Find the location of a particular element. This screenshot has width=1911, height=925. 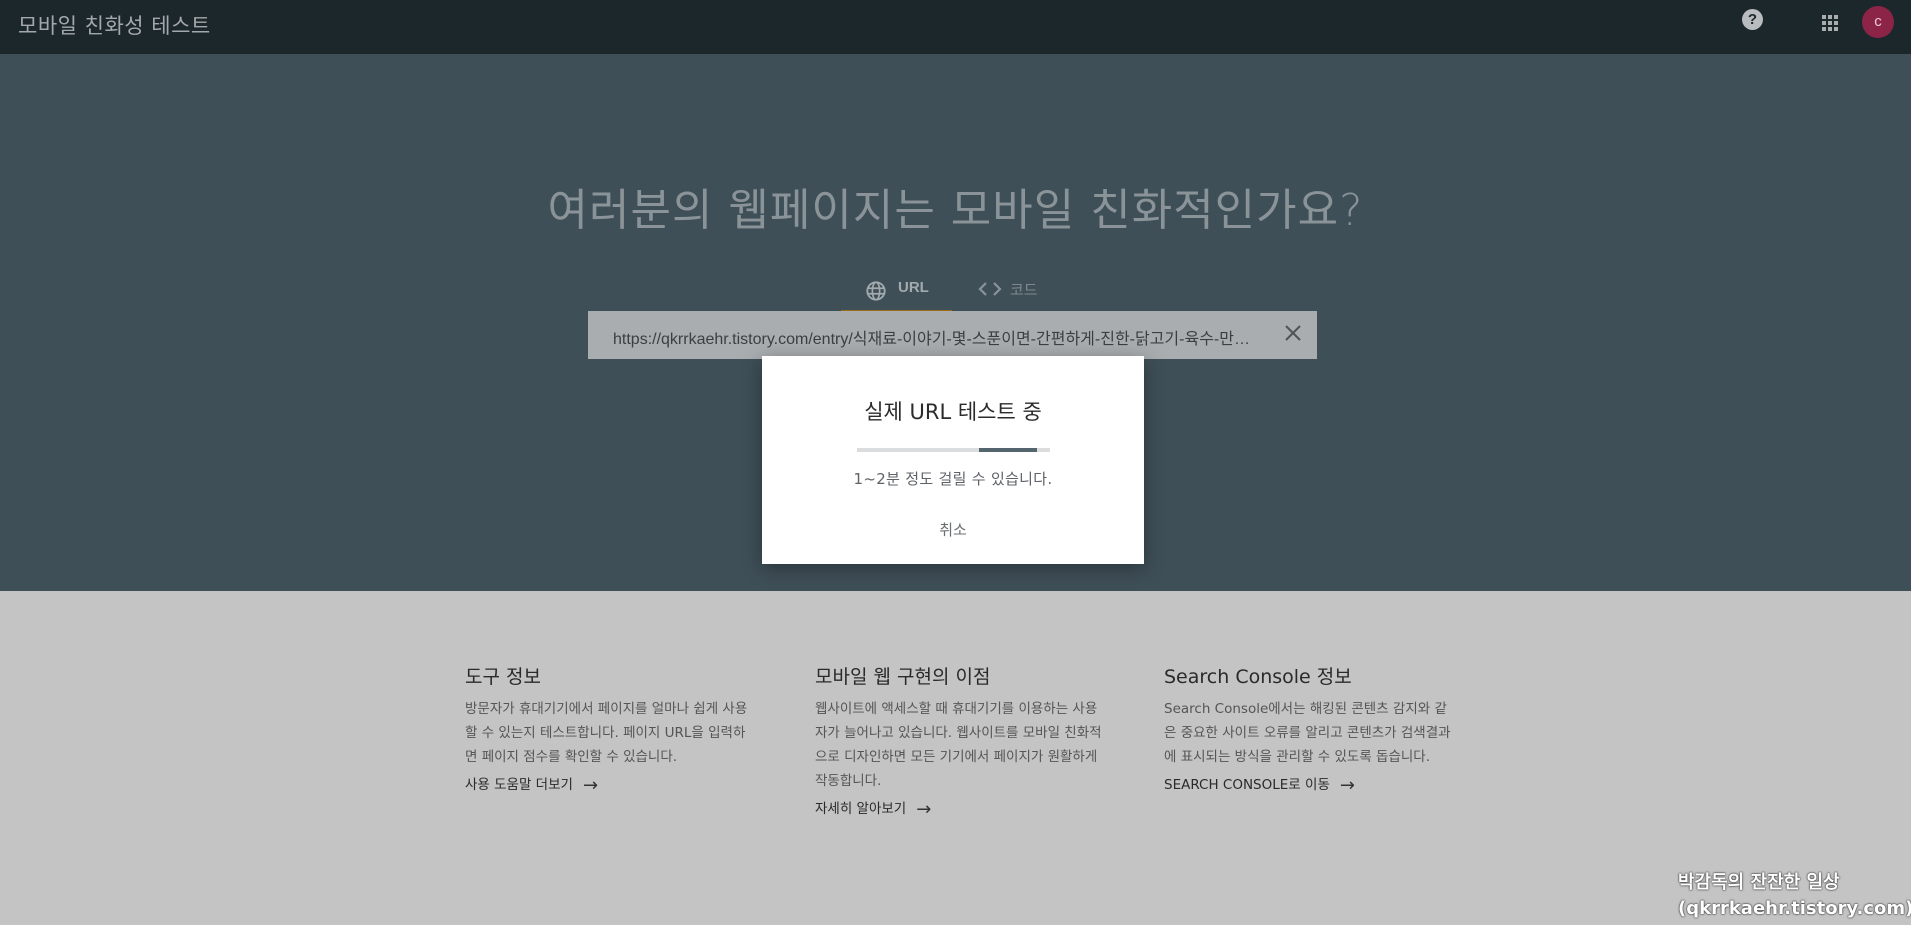

info-title: Search Console 정보 is located at coordinates (1258, 677).